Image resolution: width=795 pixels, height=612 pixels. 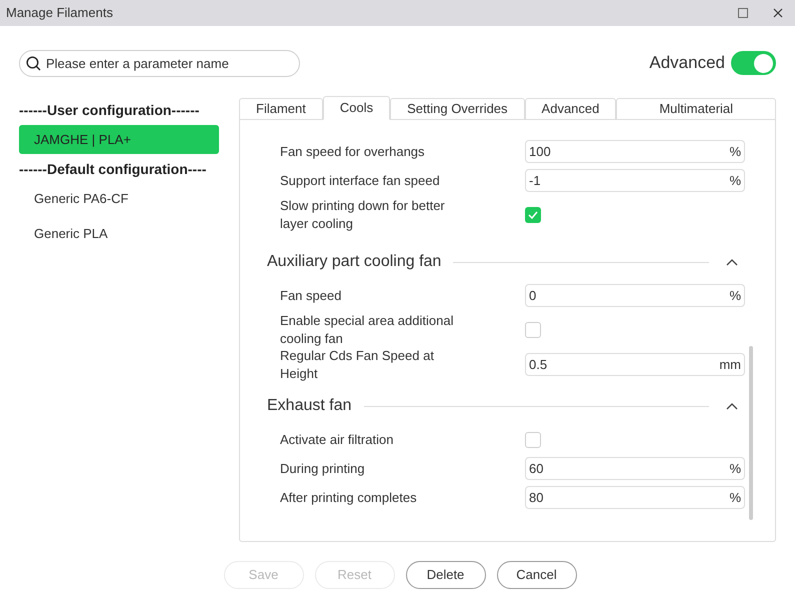 What do you see at coordinates (753, 63) in the screenshot?
I see `advanced-toggle` at bounding box center [753, 63].